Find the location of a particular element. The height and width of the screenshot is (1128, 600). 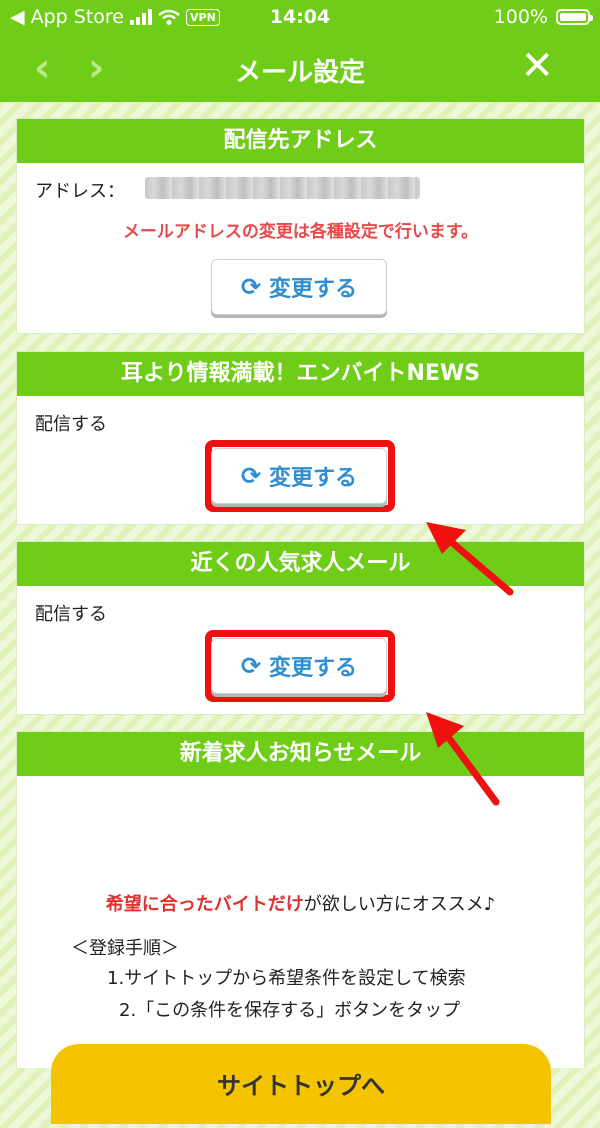

address-change-button: ⟳ 変更する is located at coordinates (299, 287).